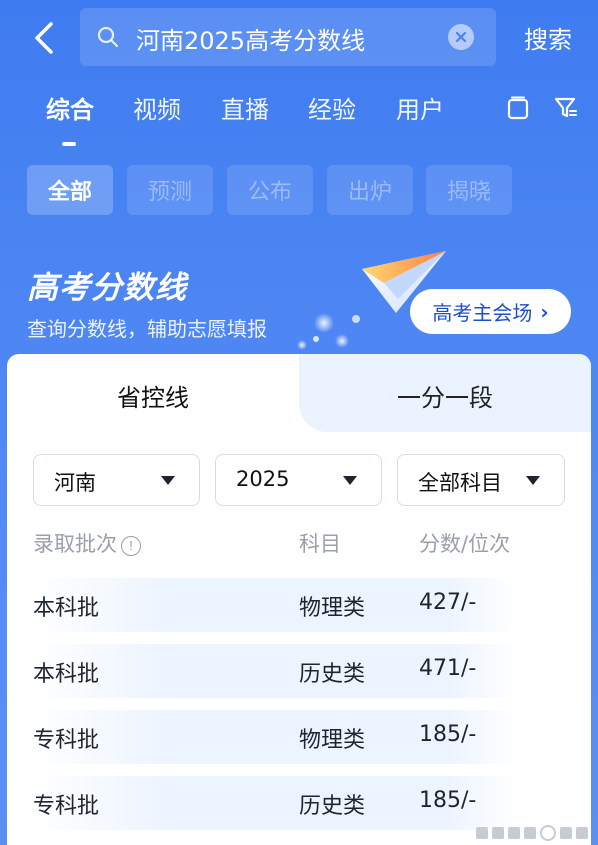 The height and width of the screenshot is (845, 598). I want to click on header-score: 分数/位次, so click(465, 544).